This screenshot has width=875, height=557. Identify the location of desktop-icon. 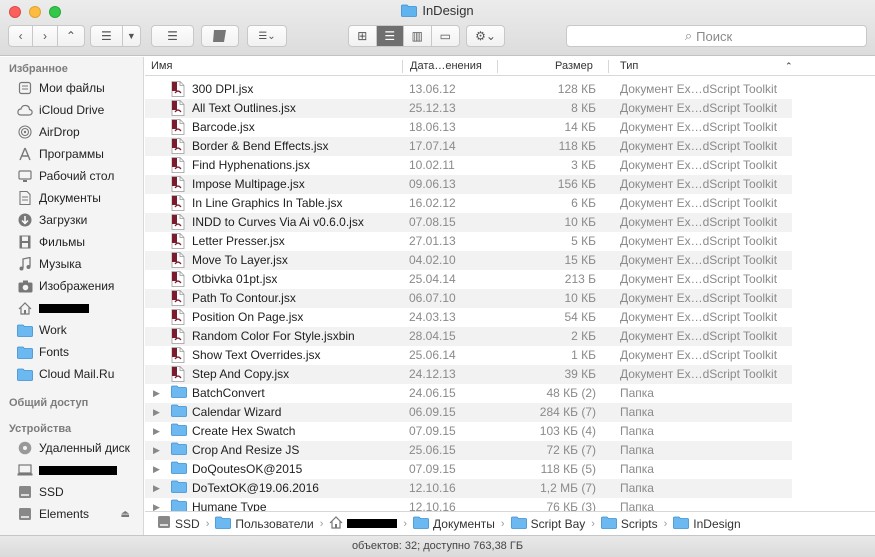
(25, 176).